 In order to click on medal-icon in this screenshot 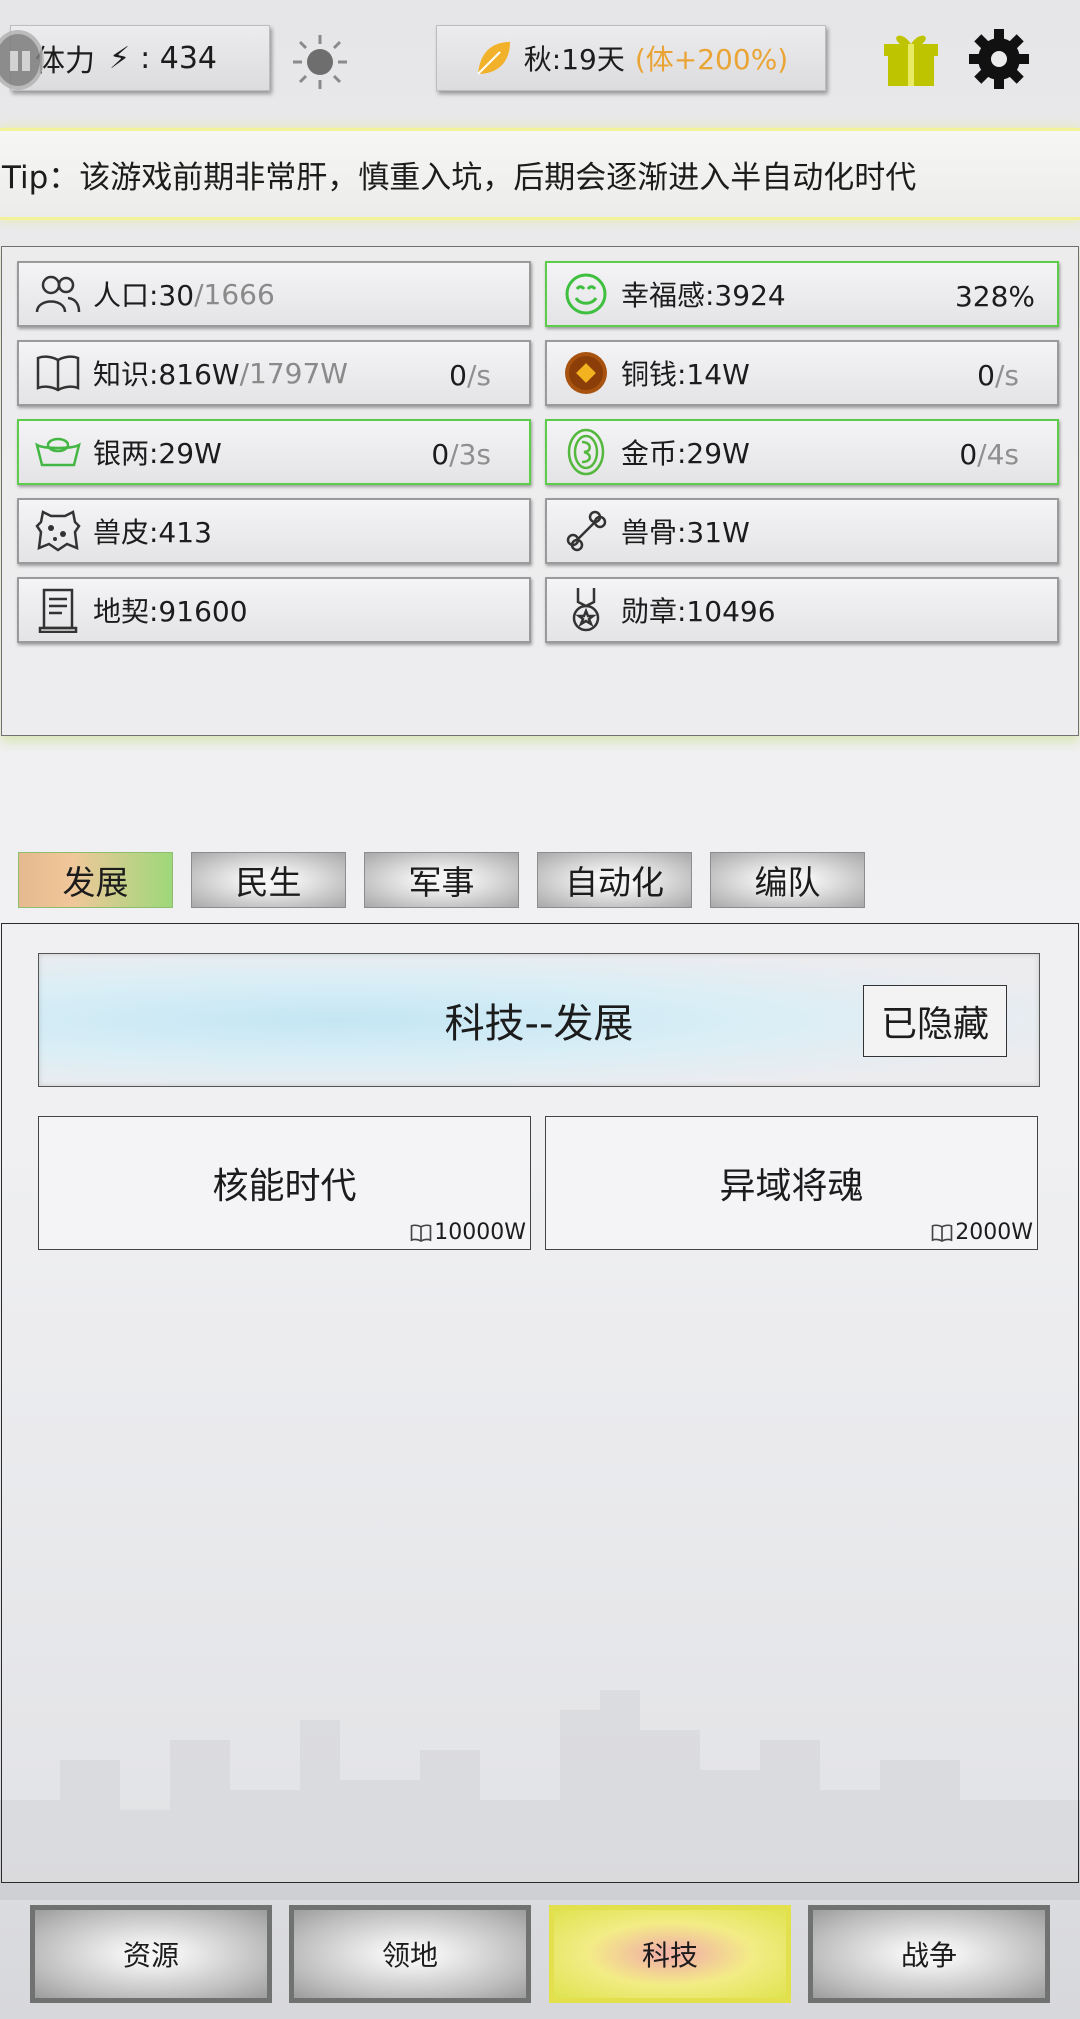, I will do `click(586, 610)`.